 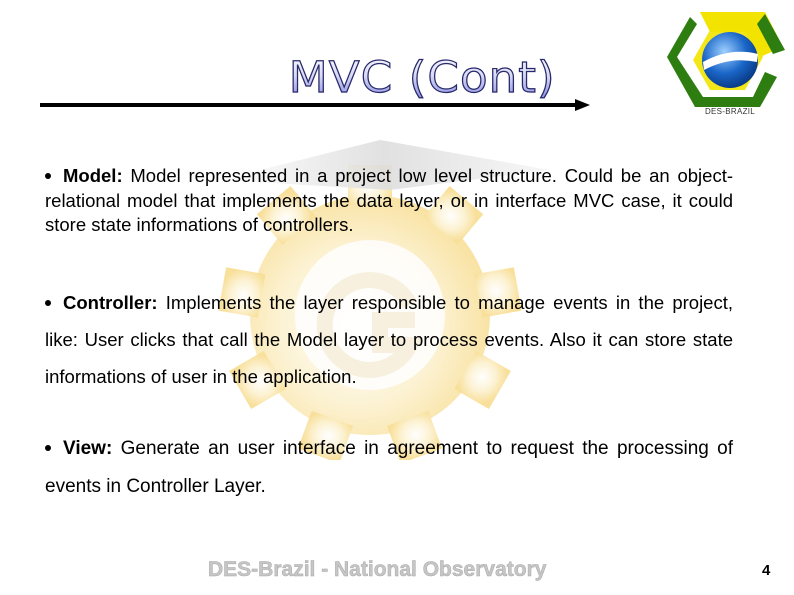 What do you see at coordinates (766, 570) in the screenshot?
I see `page-number: 4` at bounding box center [766, 570].